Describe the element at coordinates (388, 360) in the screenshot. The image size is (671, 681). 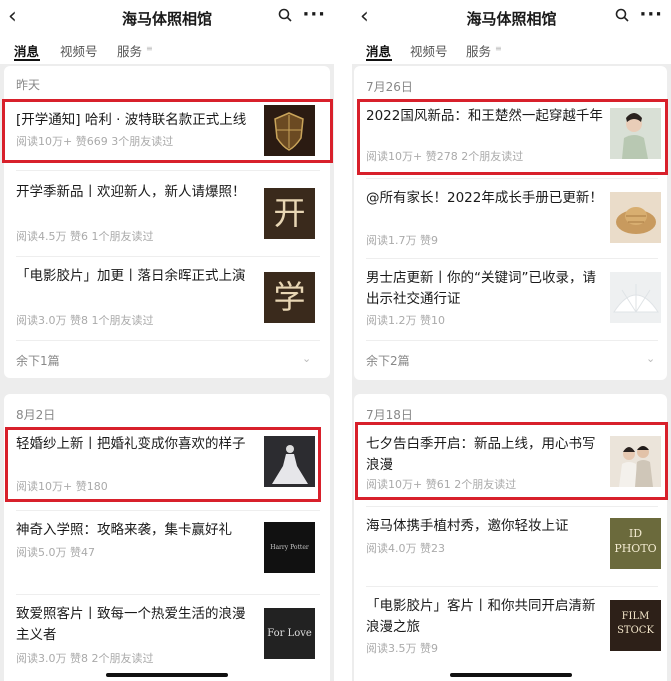
I see `remaining-articles-link: 余下2篇` at that location.